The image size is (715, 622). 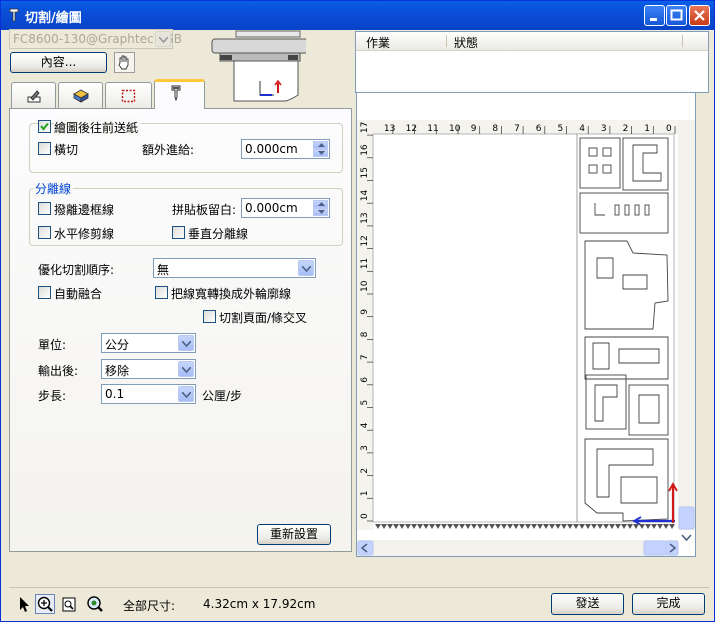 What do you see at coordinates (69, 604) in the screenshot?
I see `zoom-page-tool-button` at bounding box center [69, 604].